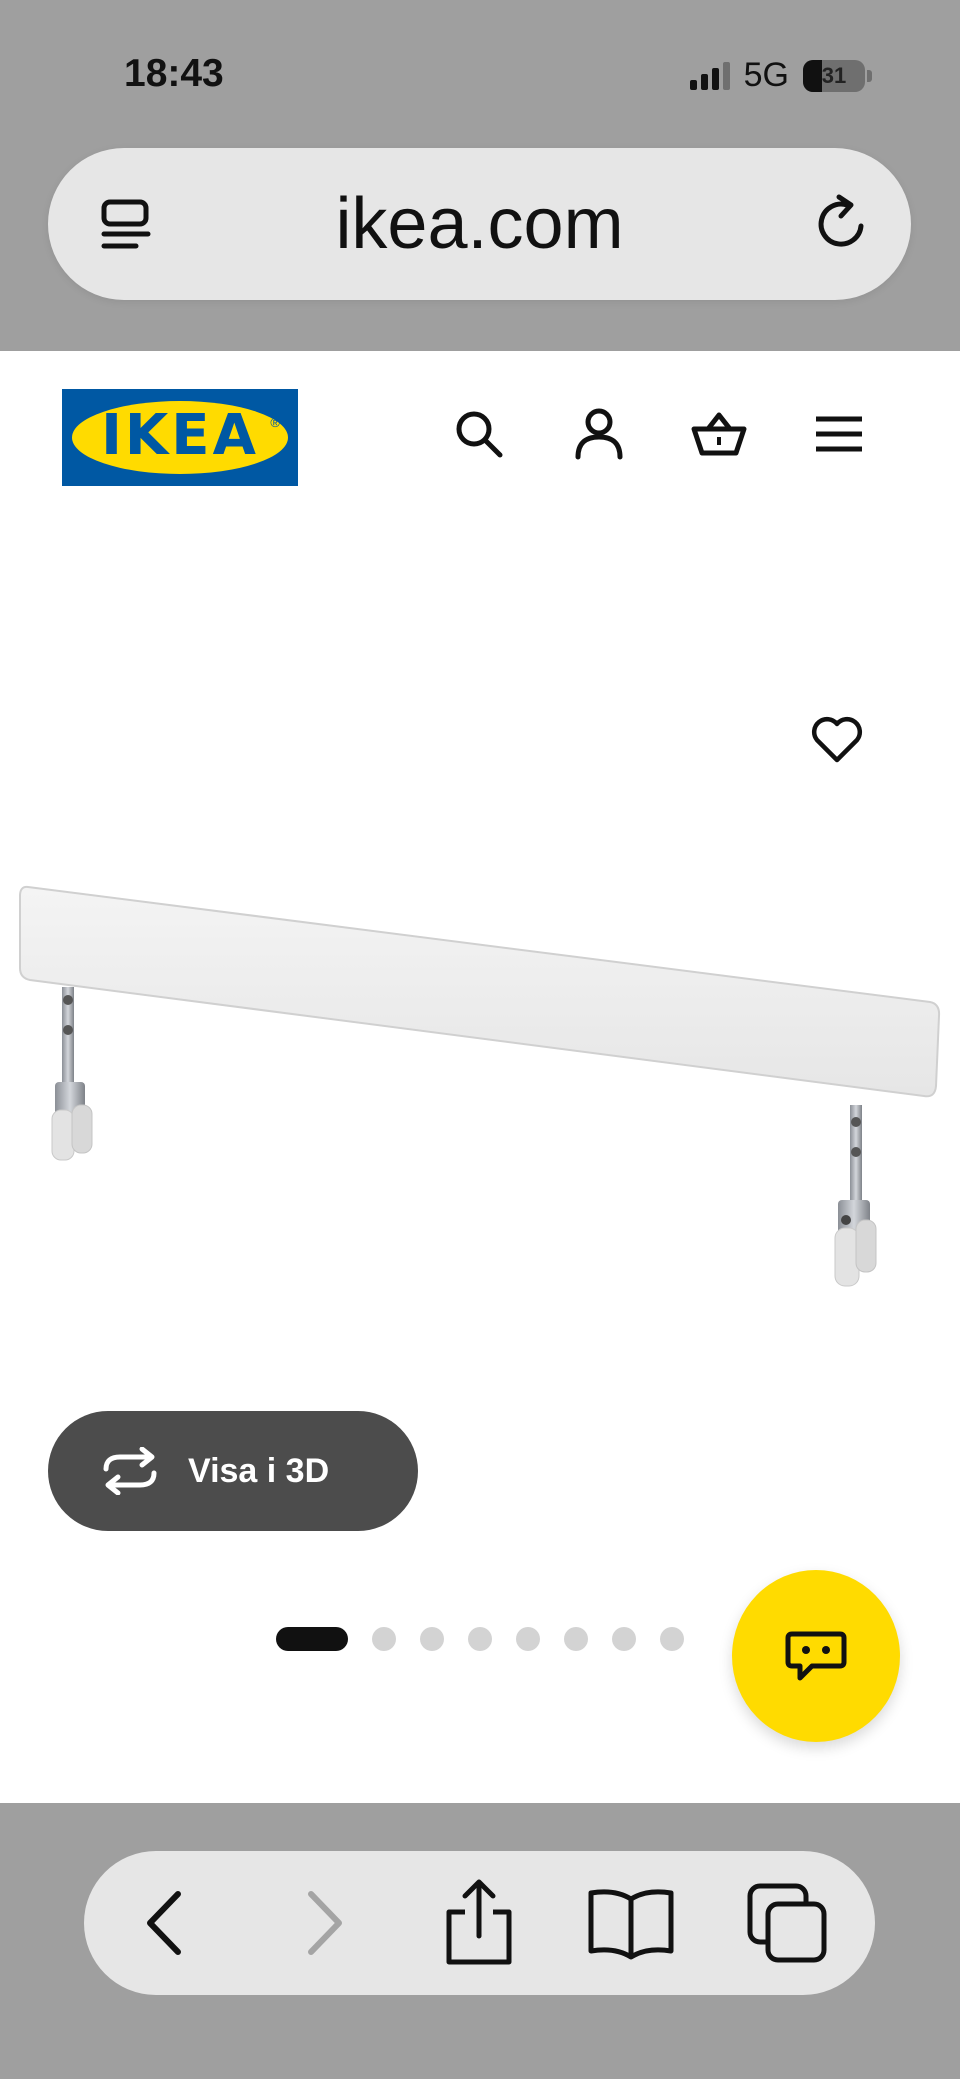  Describe the element at coordinates (599, 434) in the screenshot. I see `account-icon` at that location.